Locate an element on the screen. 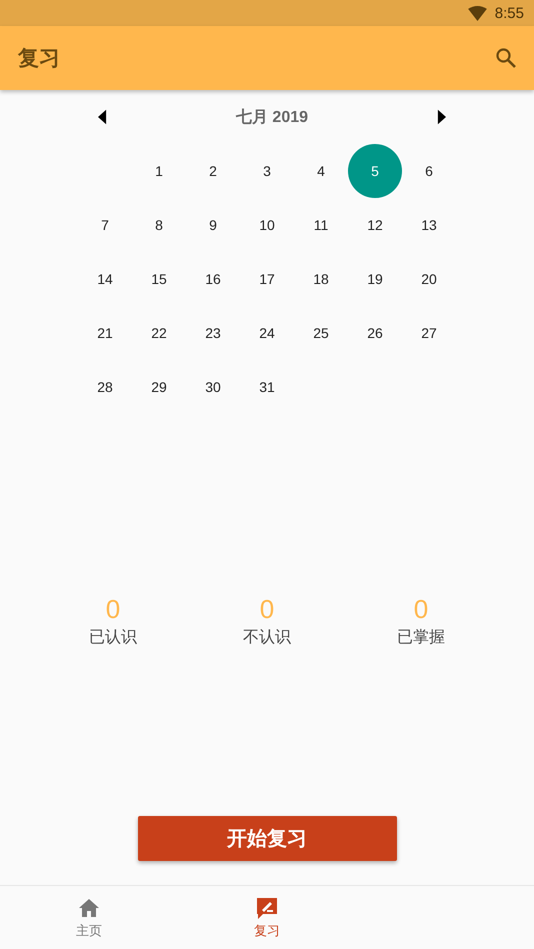  calendar-day: 12 is located at coordinates (375, 225).